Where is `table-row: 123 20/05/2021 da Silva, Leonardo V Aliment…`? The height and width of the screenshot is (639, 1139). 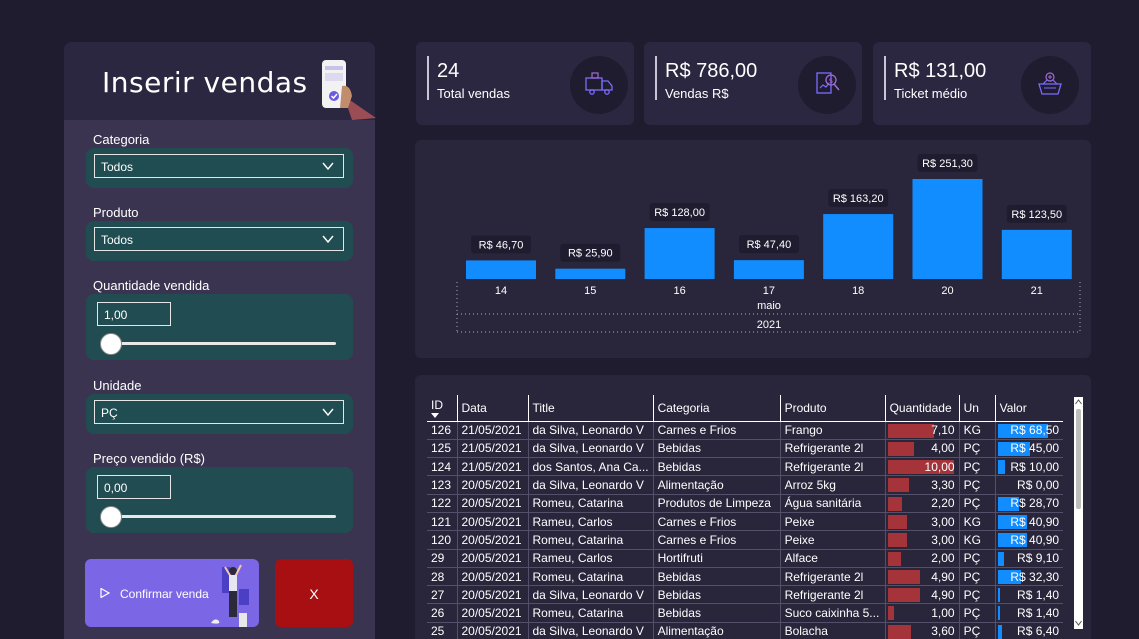 table-row: 123 20/05/2021 da Silva, Leonardo V Aliment… is located at coordinates (745, 485).